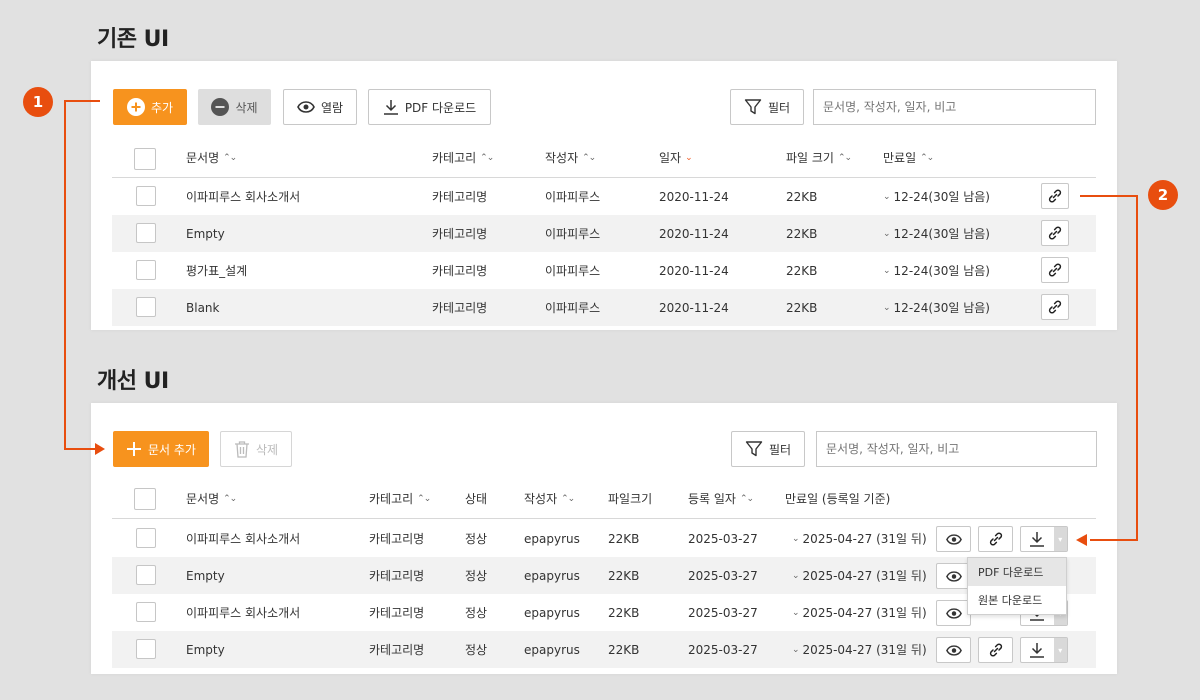 Image resolution: width=1200 pixels, height=700 pixels. What do you see at coordinates (100, 449) in the screenshot?
I see `arrowhead-1-icon` at bounding box center [100, 449].